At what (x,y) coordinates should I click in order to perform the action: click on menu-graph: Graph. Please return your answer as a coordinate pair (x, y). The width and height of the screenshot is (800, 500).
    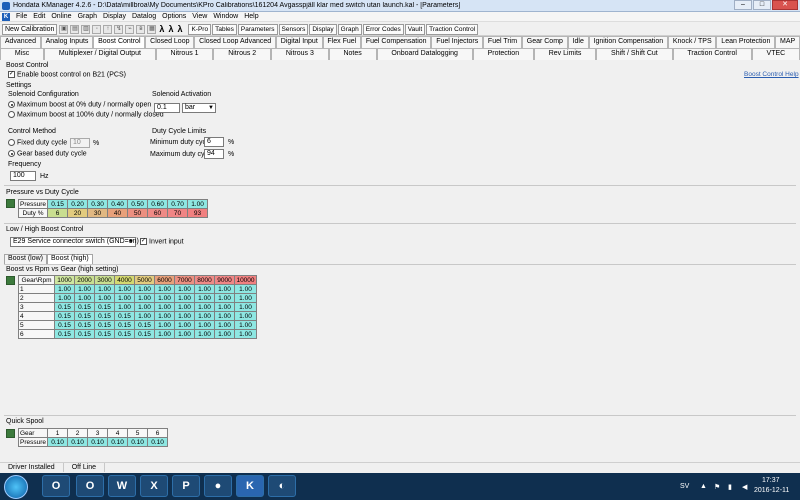
    Looking at the image, I should click on (87, 16).